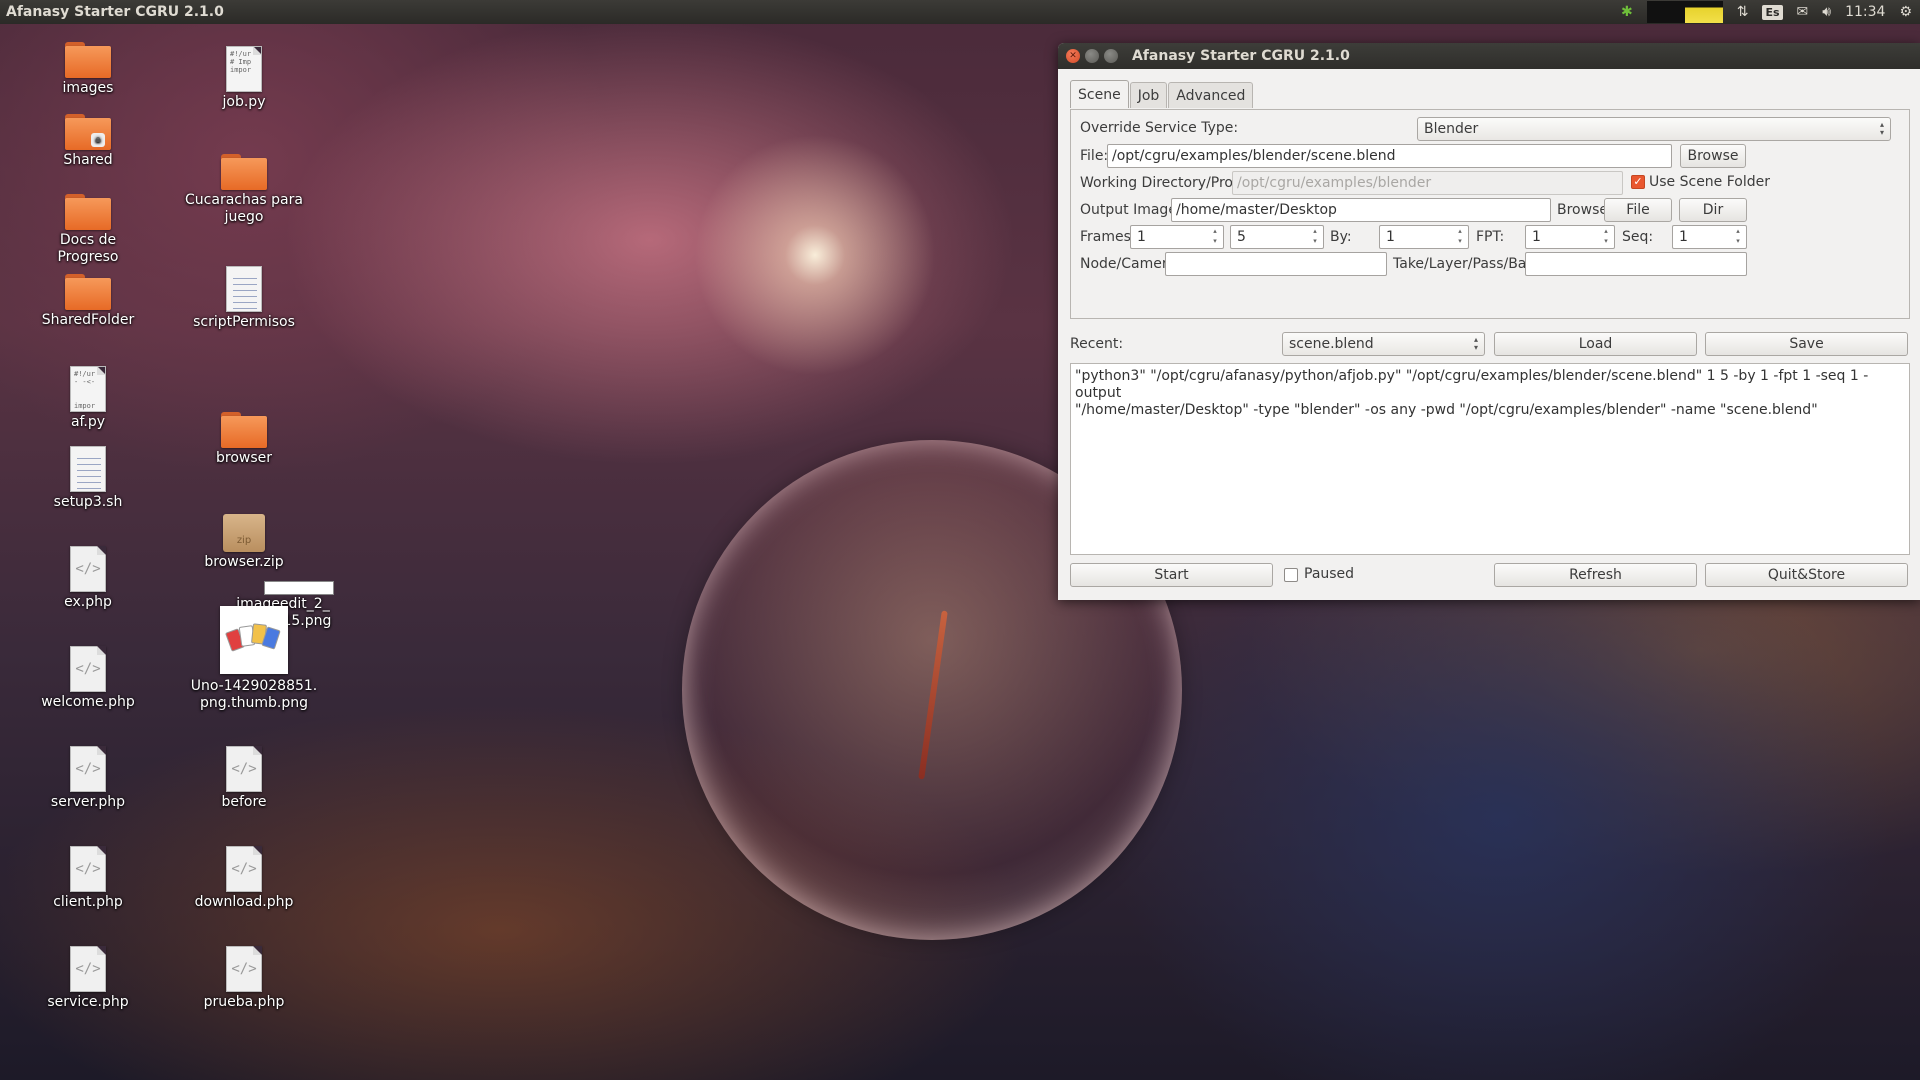  I want to click on desktop-icon-job-py: #!/ur # Imp impor job.py, so click(244, 78).